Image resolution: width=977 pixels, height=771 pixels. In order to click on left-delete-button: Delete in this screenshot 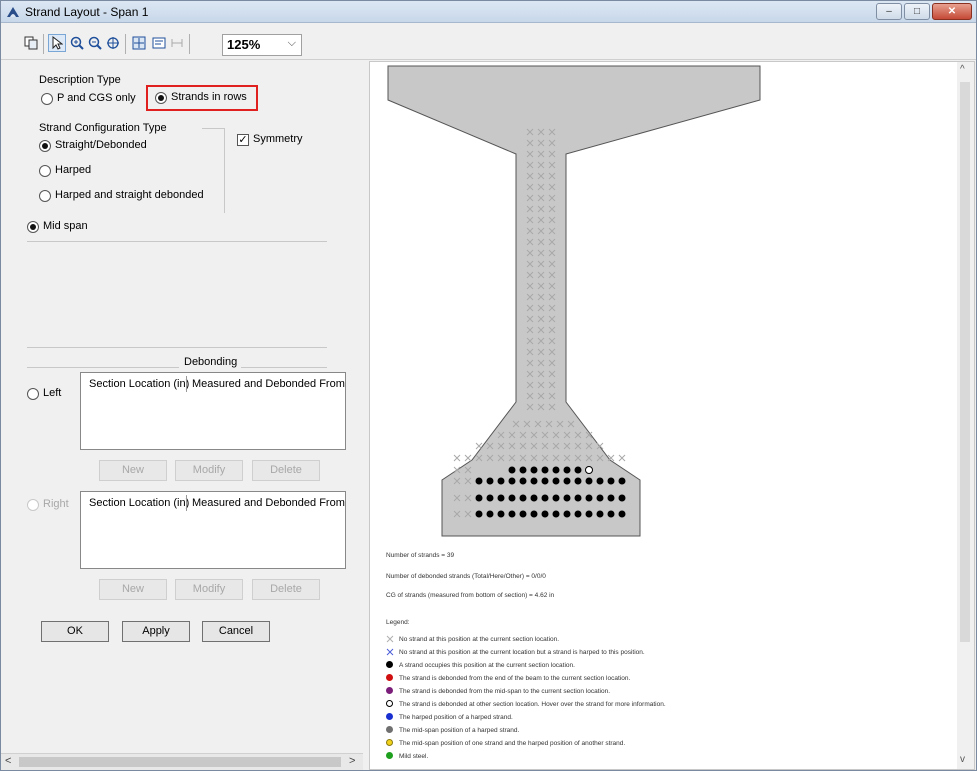, I will do `click(286, 470)`.